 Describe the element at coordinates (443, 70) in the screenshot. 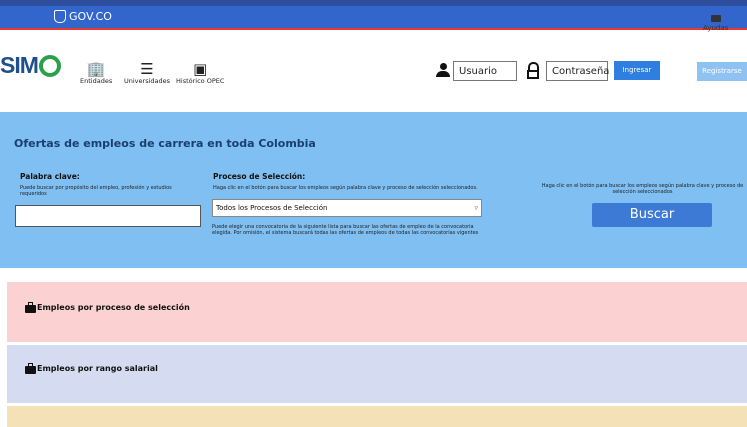

I see `user-icon` at that location.